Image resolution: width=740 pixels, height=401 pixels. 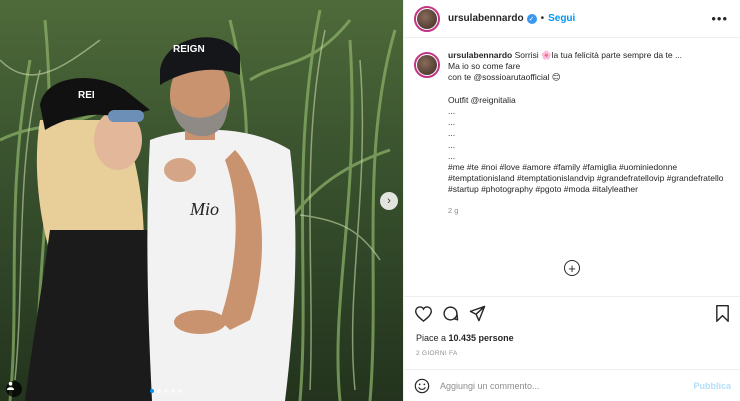 What do you see at coordinates (572, 313) in the screenshot?
I see `action-bar` at bounding box center [572, 313].